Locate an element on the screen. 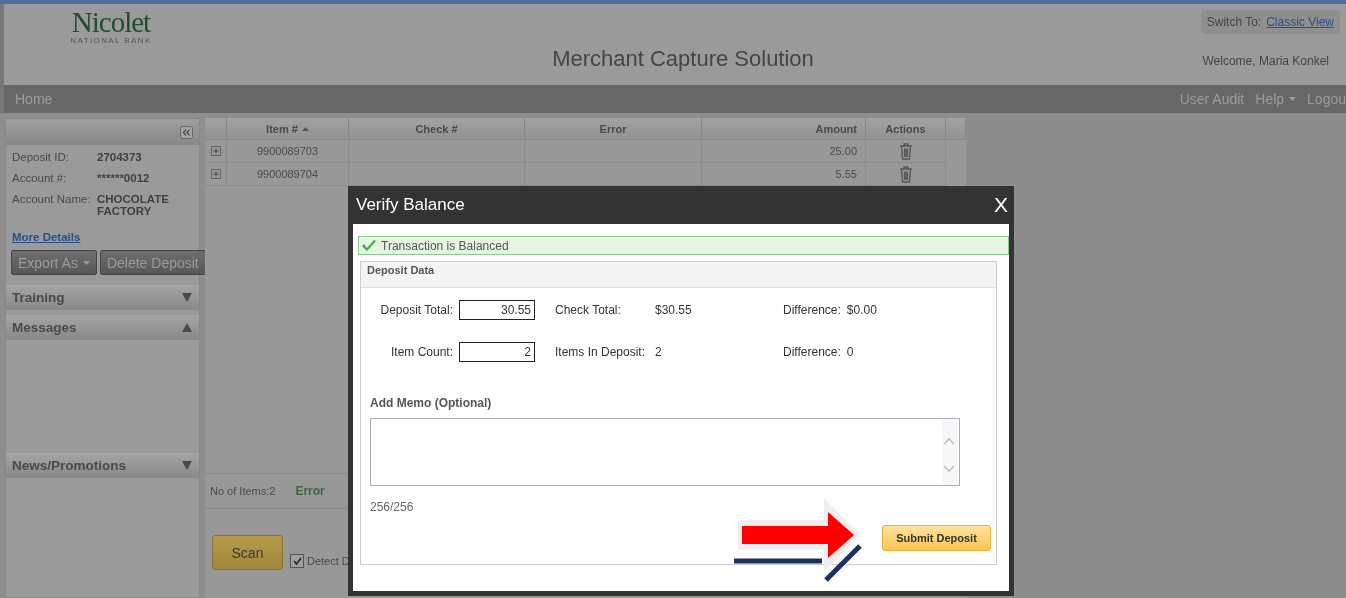 This screenshot has height=598, width=1346. field-value: $0.00 is located at coordinates (861, 310).